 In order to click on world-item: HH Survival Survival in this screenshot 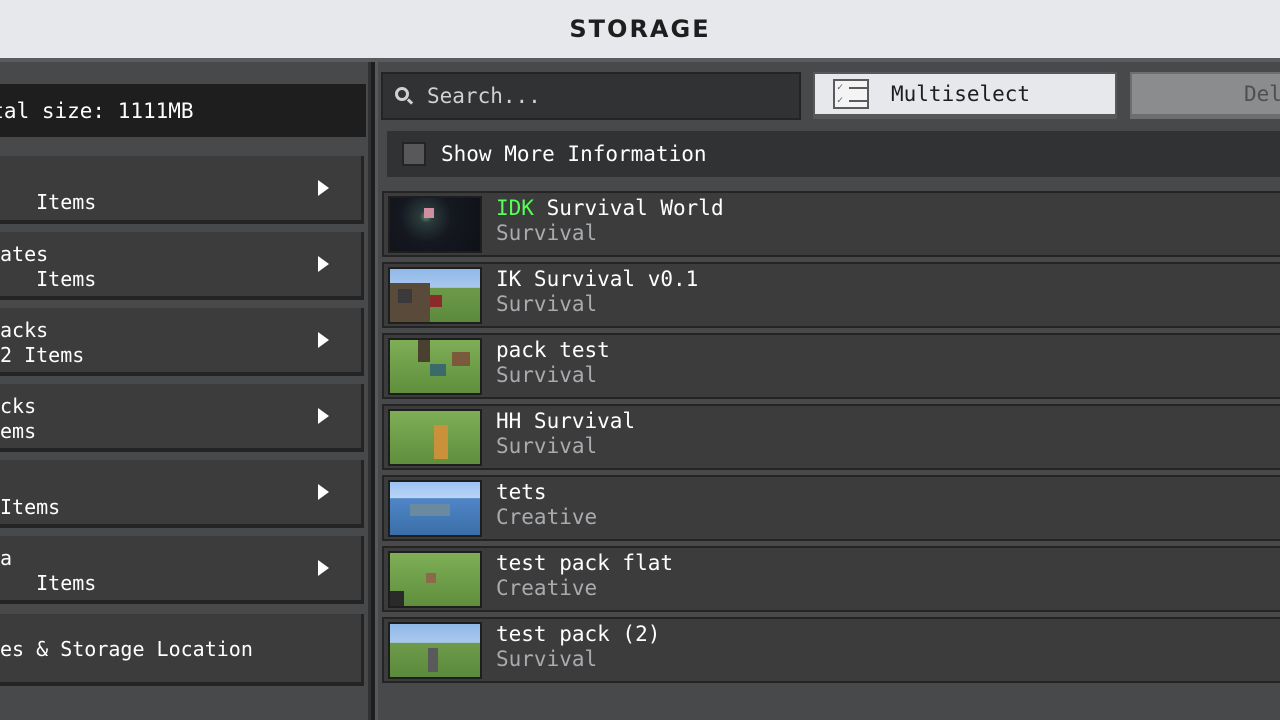, I will do `click(831, 437)`.